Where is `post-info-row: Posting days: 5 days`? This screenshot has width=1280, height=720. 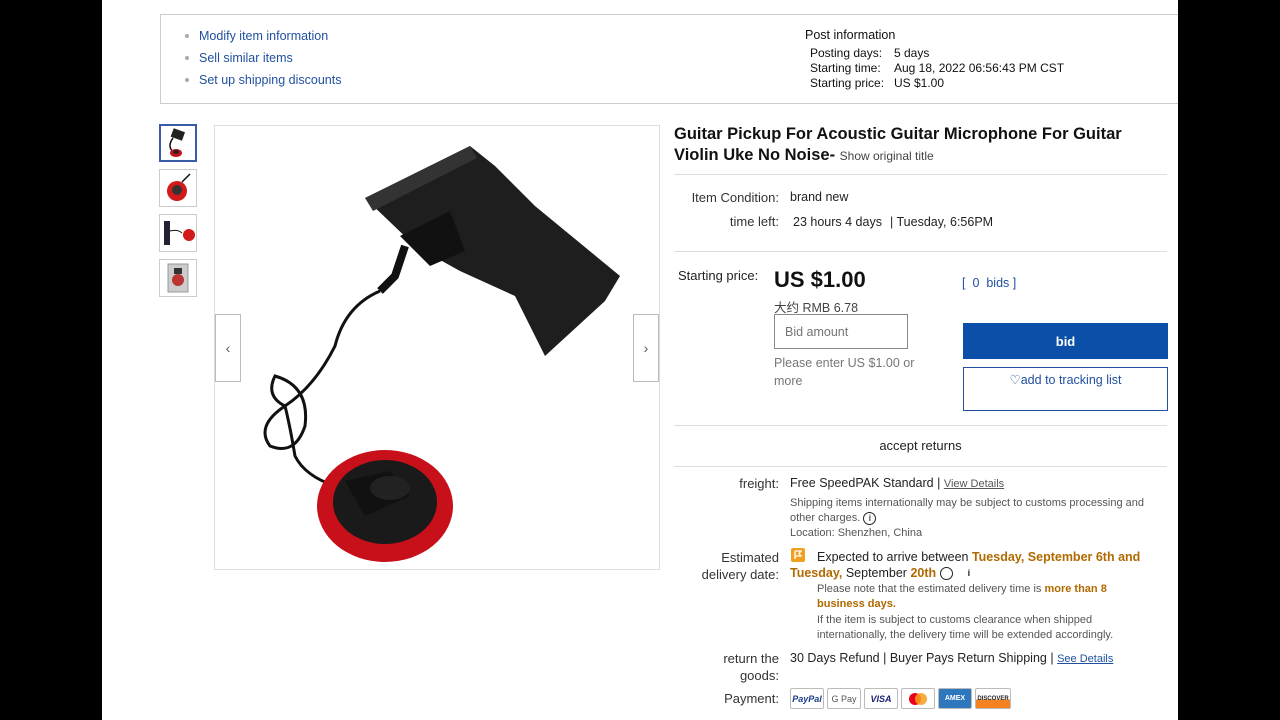 post-info-row: Posting days: 5 days is located at coordinates (870, 53).